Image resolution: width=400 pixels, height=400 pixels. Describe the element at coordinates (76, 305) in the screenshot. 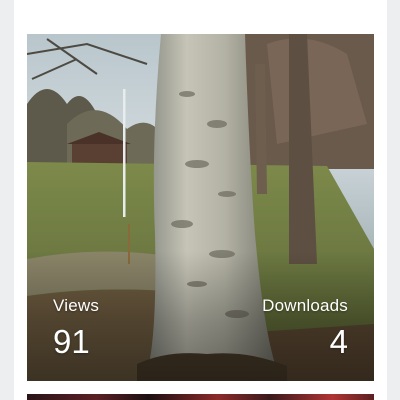

I see `views-label: Views` at that location.